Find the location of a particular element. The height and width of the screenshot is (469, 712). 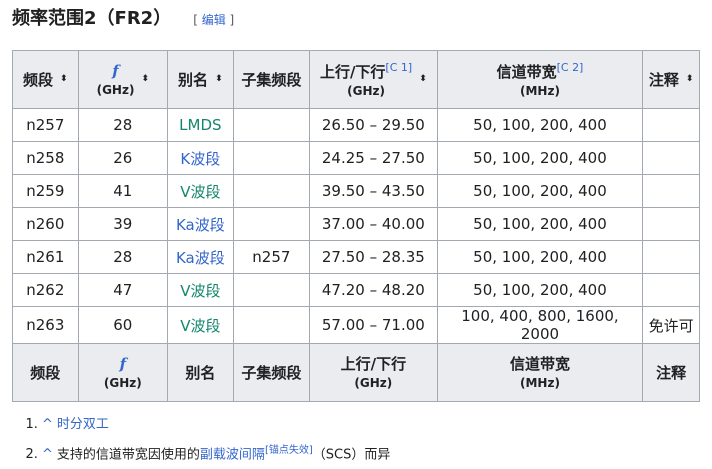

cell-ul-dl: 37.00 – 40.00 is located at coordinates (373, 224).